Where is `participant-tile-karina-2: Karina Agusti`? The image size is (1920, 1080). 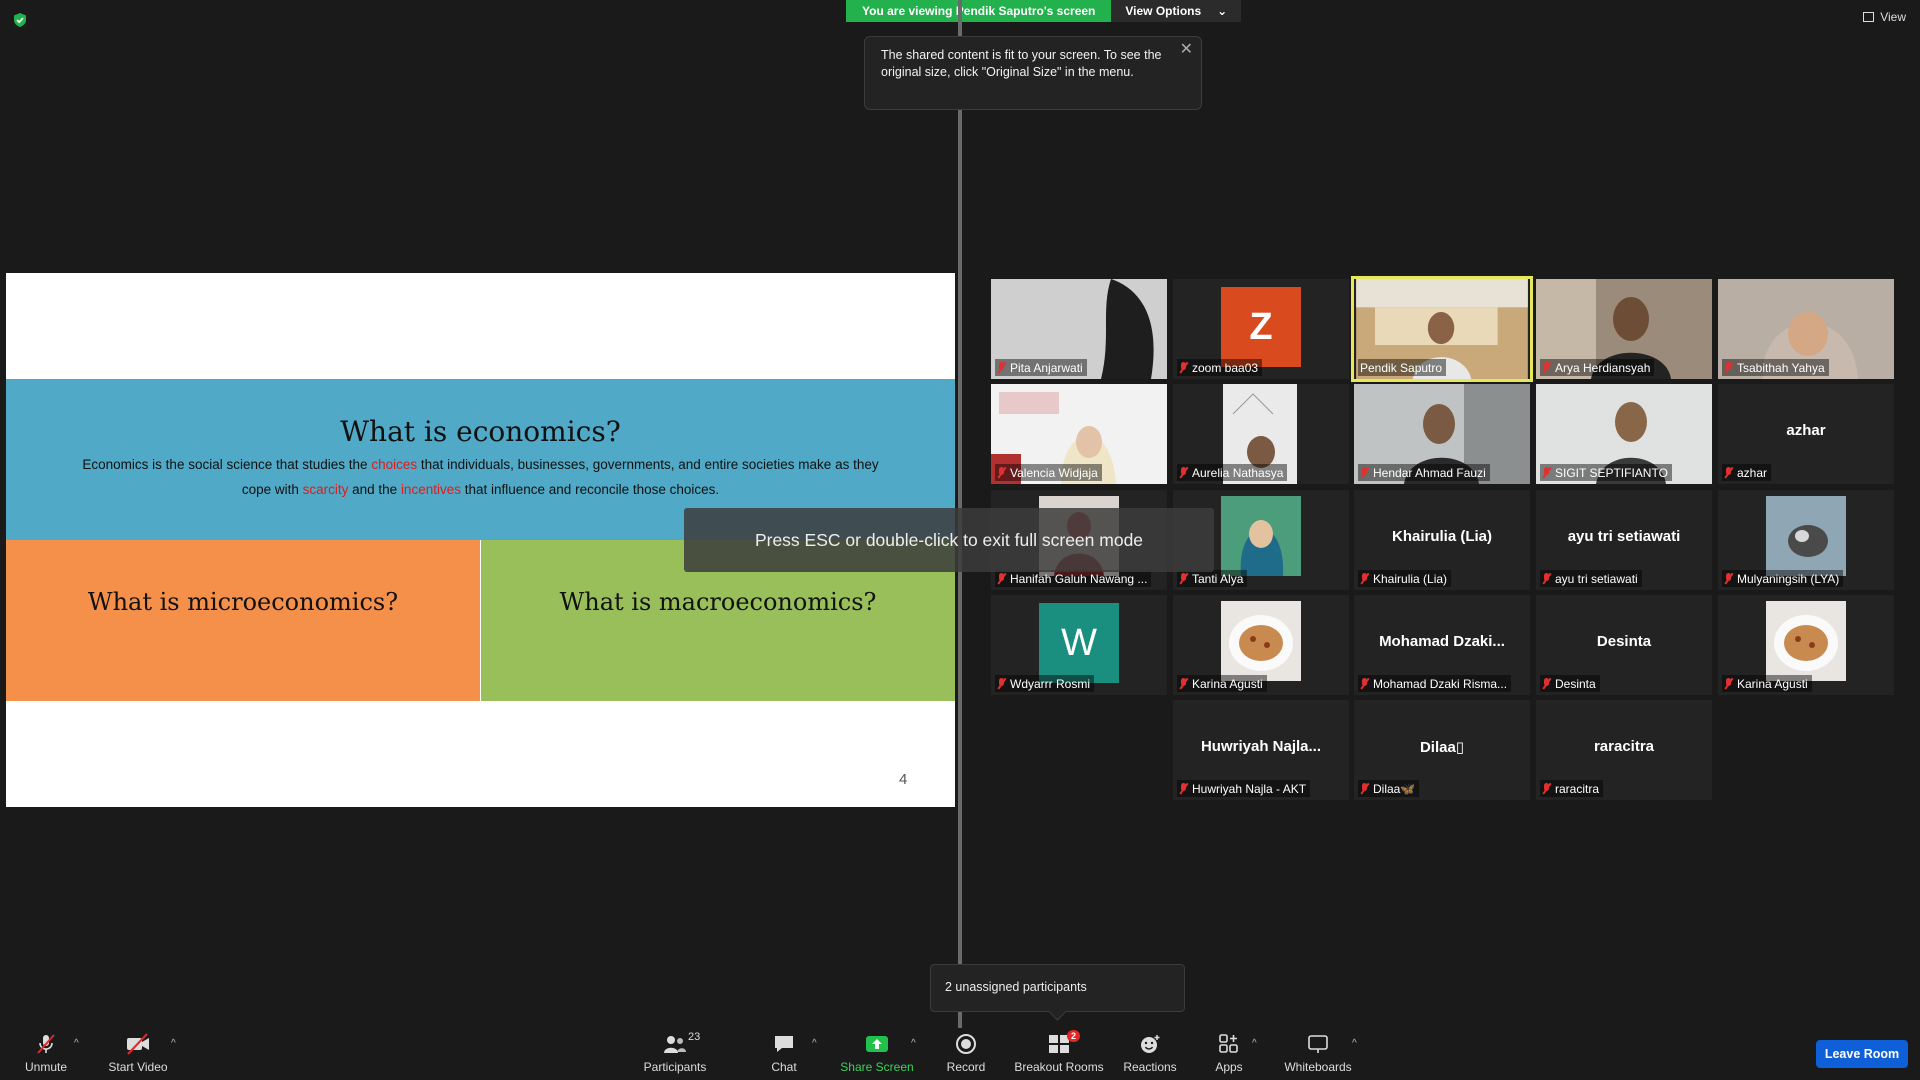 participant-tile-karina-2: Karina Agusti is located at coordinates (1806, 645).